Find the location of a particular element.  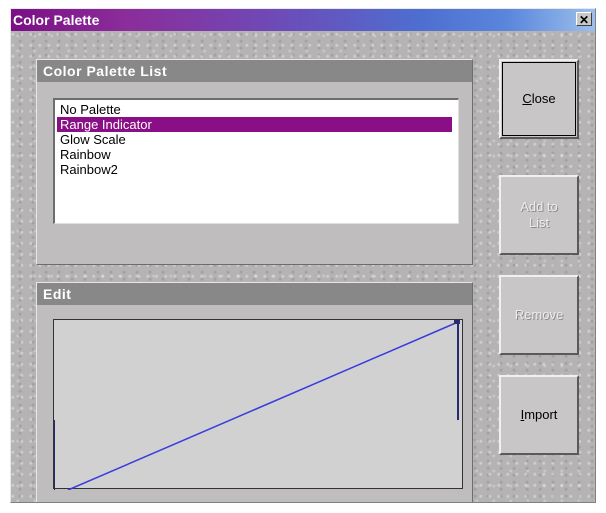

close-button: Close is located at coordinates (539, 99).